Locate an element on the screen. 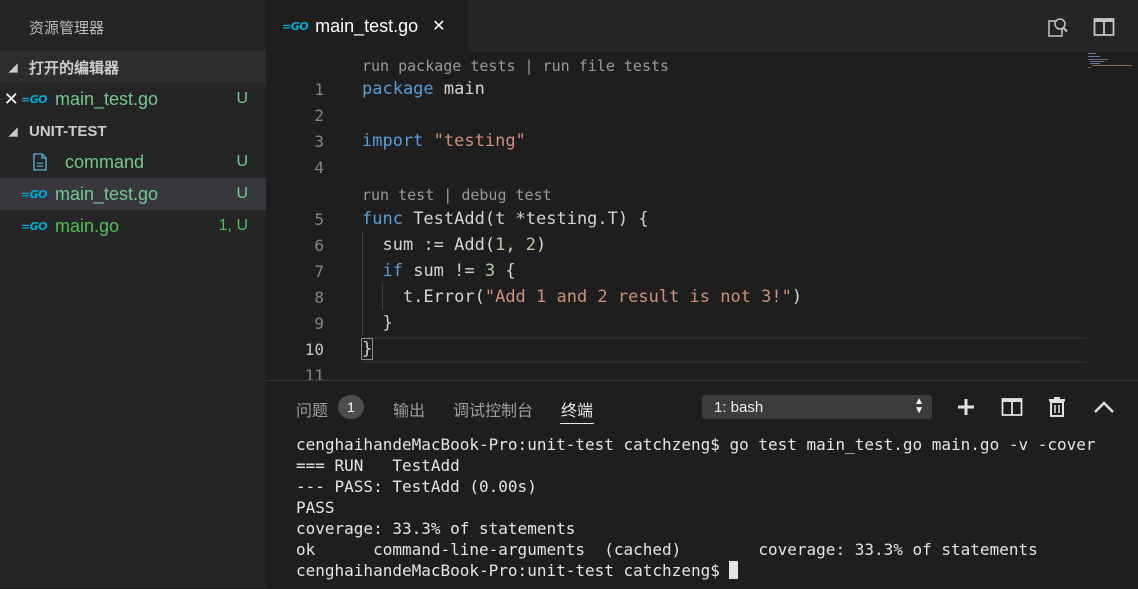 This screenshot has height=589, width=1138. line-number: 9 is located at coordinates (319, 323).